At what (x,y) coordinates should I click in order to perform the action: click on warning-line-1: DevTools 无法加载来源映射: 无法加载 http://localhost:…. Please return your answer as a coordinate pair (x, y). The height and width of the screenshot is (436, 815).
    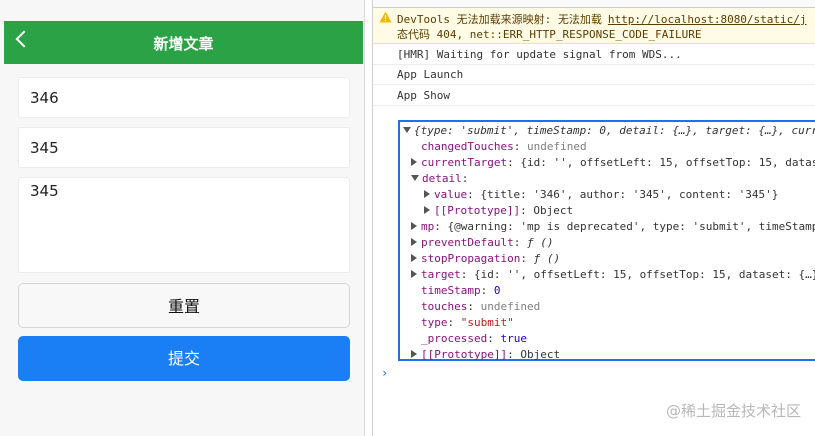
    Looking at the image, I should click on (602, 19).